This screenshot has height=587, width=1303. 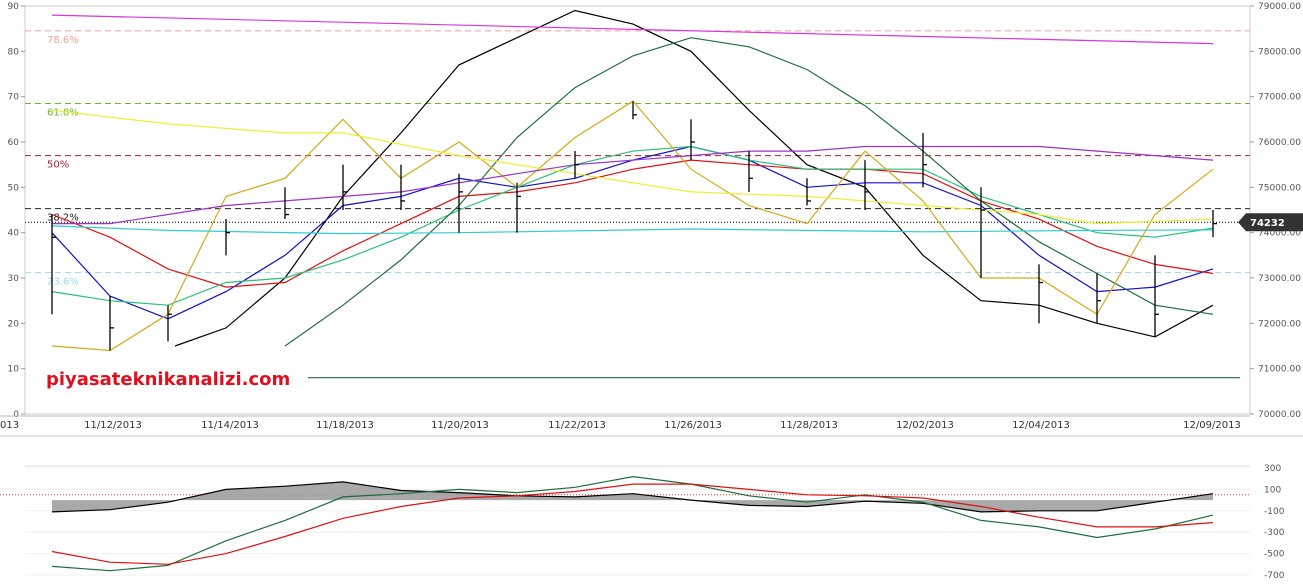 What do you see at coordinates (1274, 512) in the screenshot?
I see `indicator-axis-label: -100` at bounding box center [1274, 512].